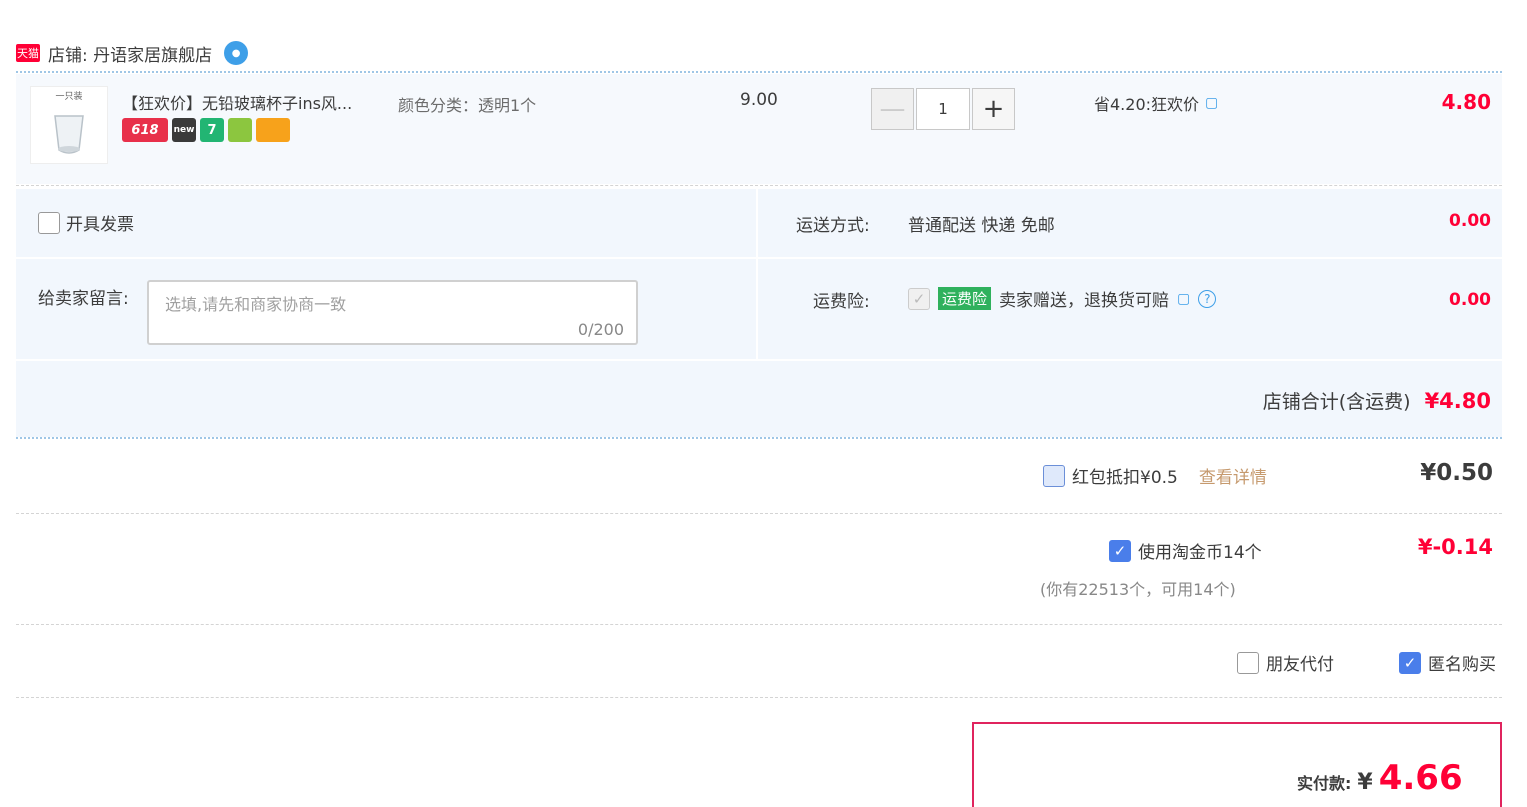 The height and width of the screenshot is (807, 1527). What do you see at coordinates (759, 100) in the screenshot?
I see `unit-price: 9.00` at bounding box center [759, 100].